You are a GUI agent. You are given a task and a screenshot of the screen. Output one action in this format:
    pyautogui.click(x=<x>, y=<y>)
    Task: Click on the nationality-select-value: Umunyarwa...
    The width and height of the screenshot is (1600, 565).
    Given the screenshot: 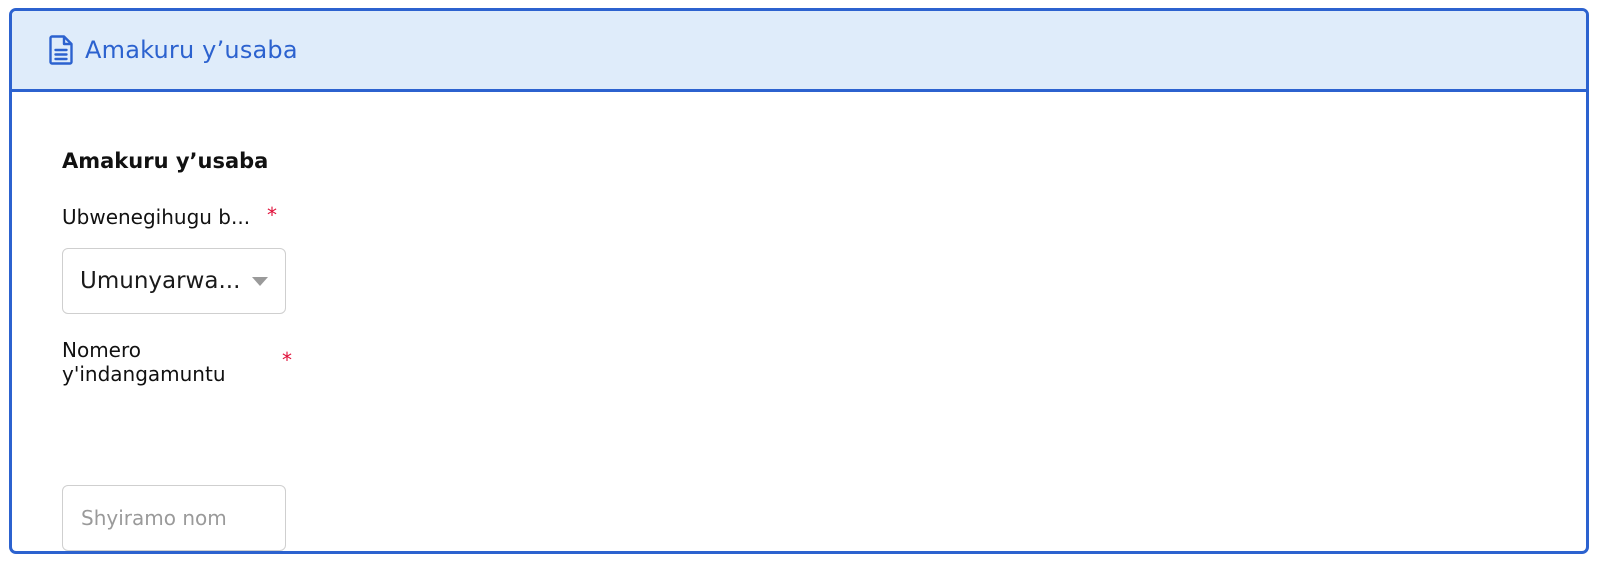 What is the action you would take?
    pyautogui.click(x=160, y=281)
    